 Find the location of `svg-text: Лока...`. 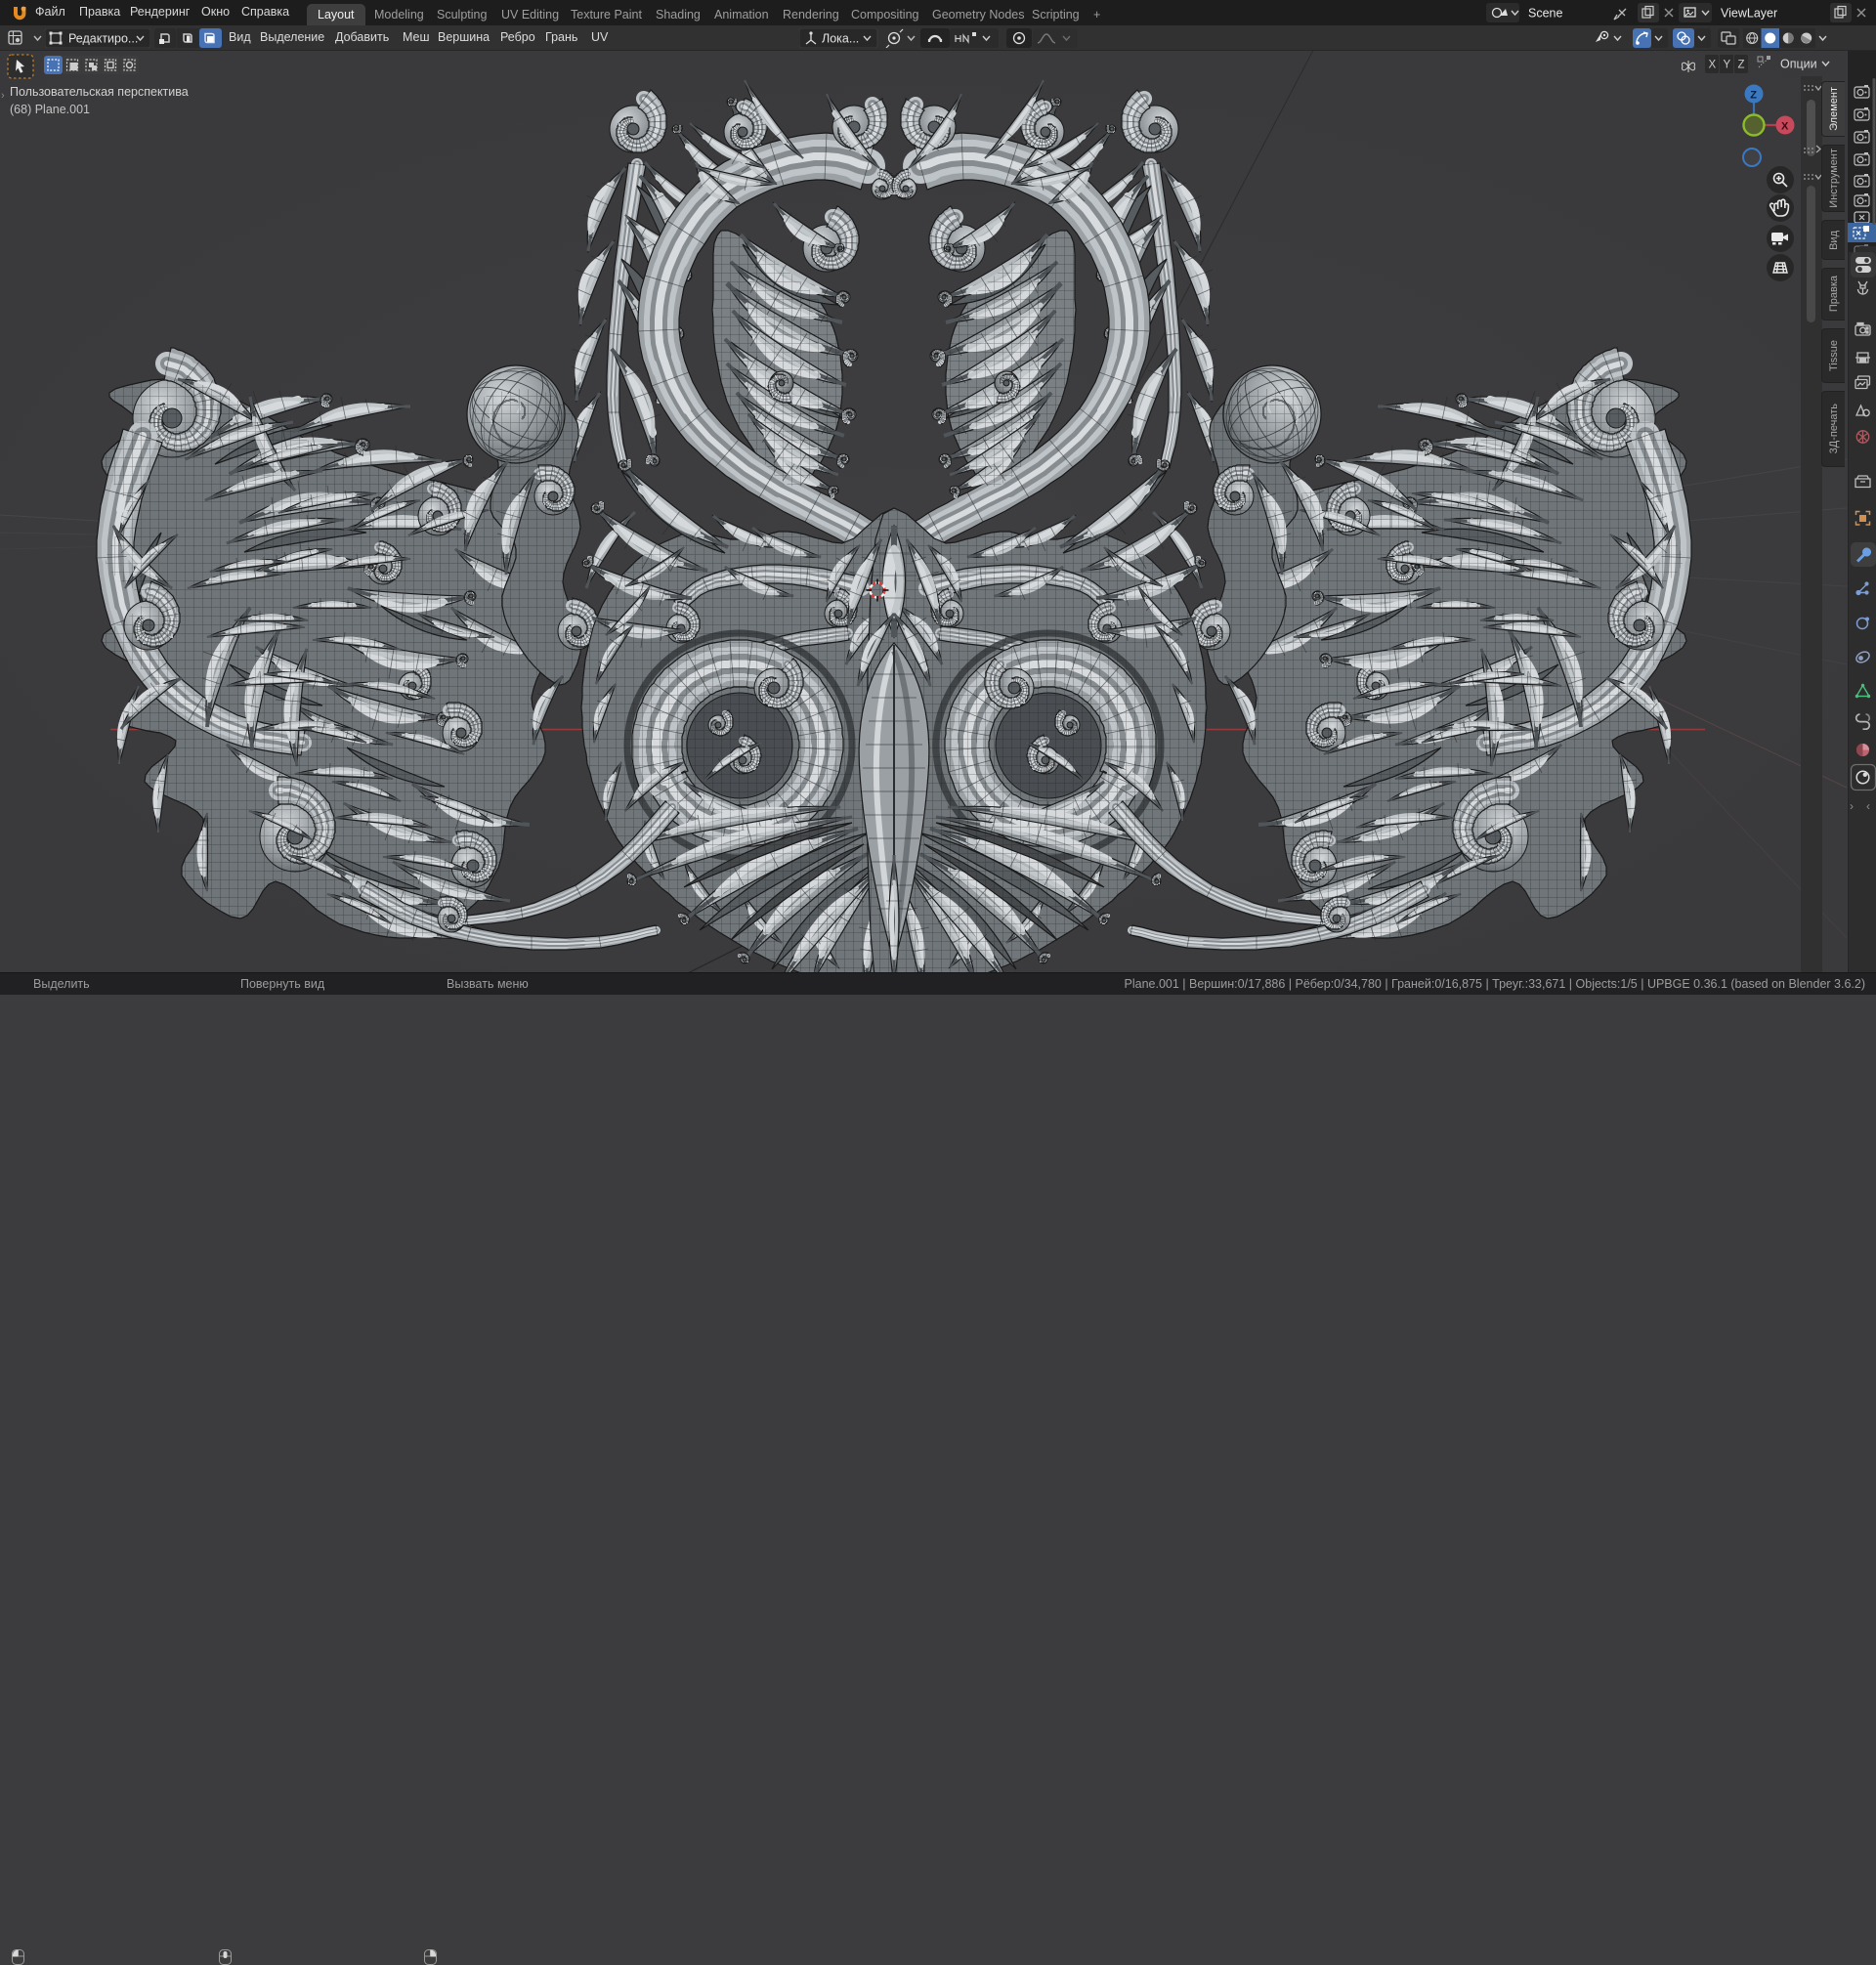

svg-text: Лока... is located at coordinates (840, 39).